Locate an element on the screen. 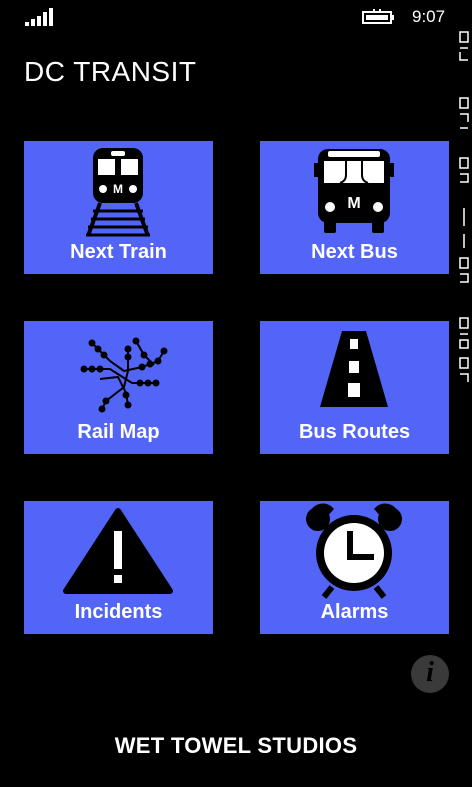  signal-bars-icon is located at coordinates (39, 17).